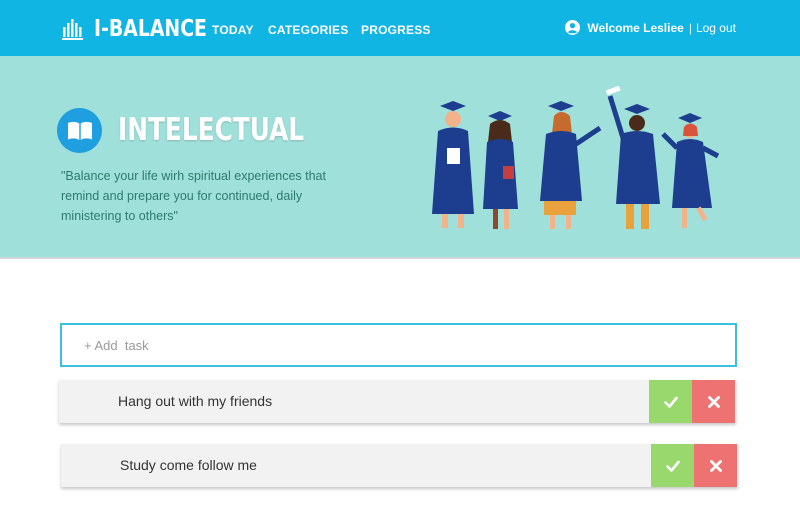  I want to click on category-title: INTELECTUAL, so click(211, 130).